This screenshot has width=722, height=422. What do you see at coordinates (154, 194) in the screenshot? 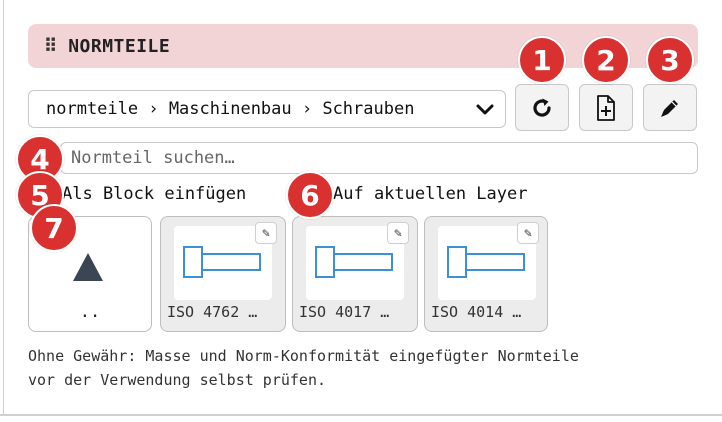
I see `as-block-label: Als Block einfügen` at bounding box center [154, 194].